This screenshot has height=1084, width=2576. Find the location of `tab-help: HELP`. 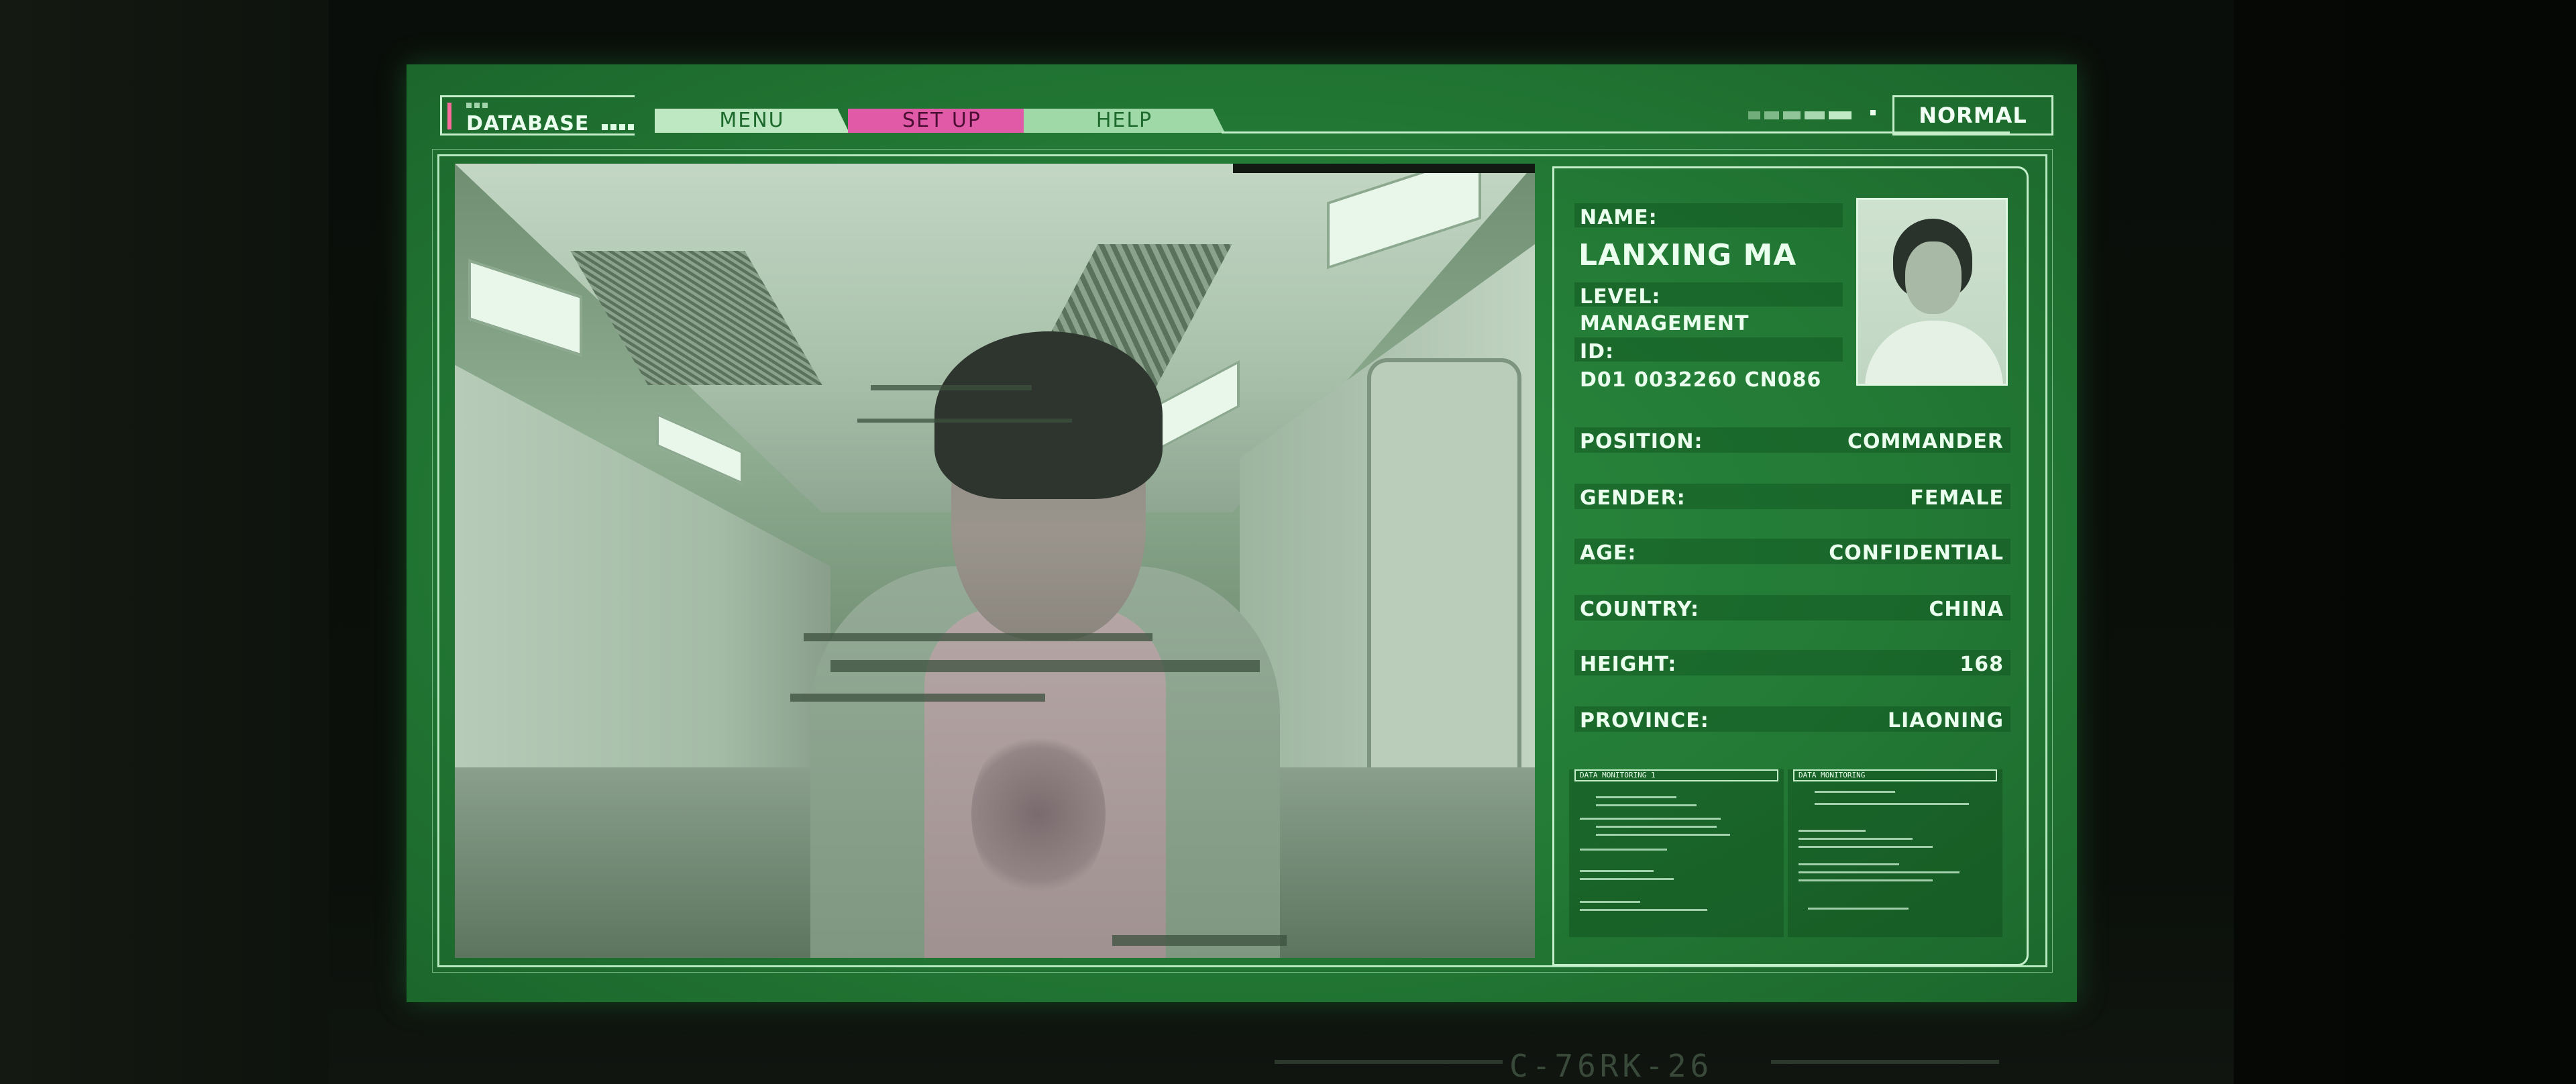

tab-help: HELP is located at coordinates (1124, 121).